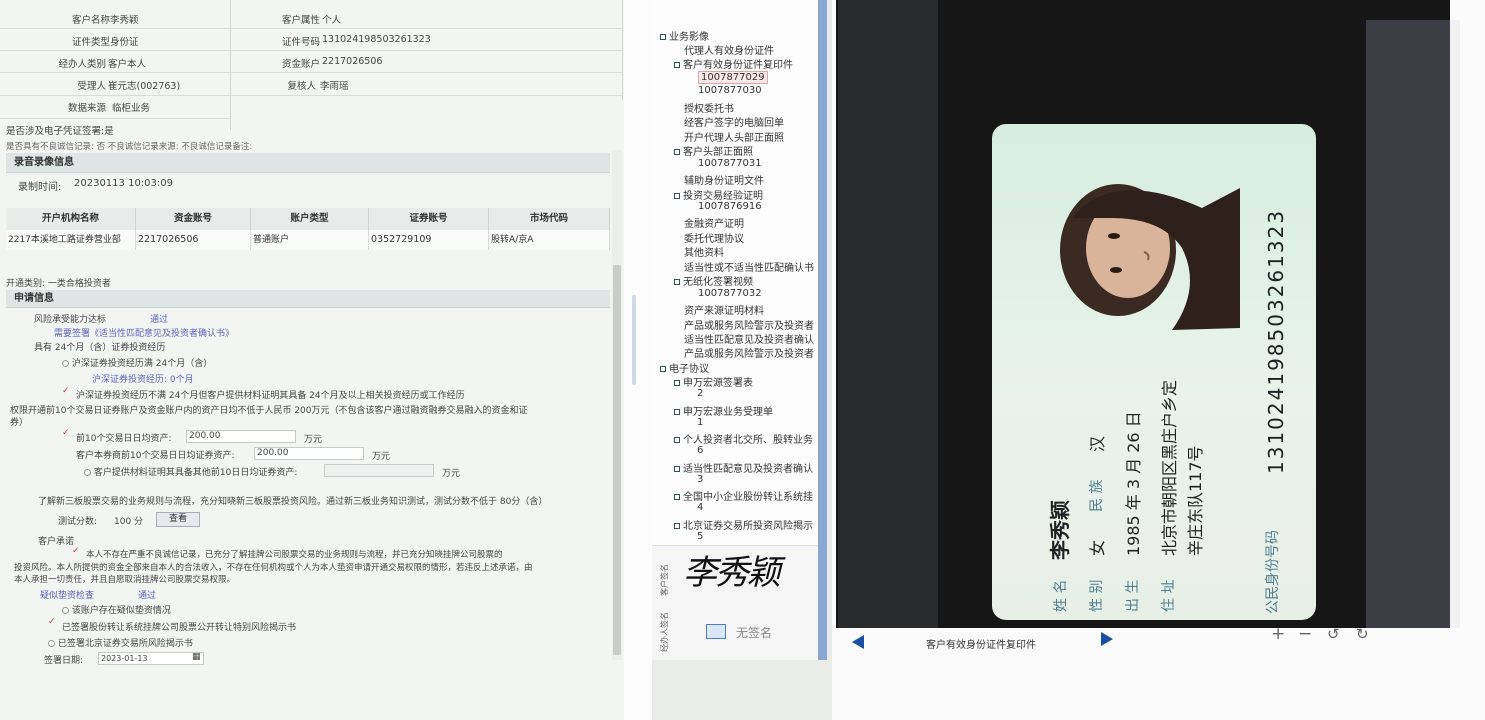 The width and height of the screenshot is (1485, 720). Describe the element at coordinates (729, 49) in the screenshot. I see `tree-item: 代理人有效身份证件` at that location.